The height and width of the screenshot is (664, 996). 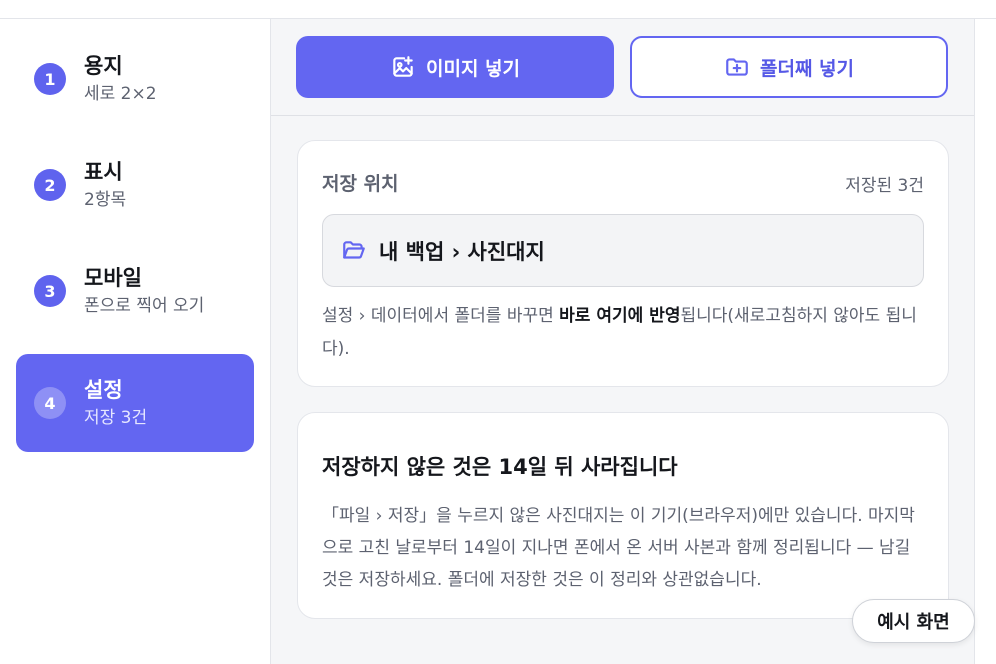 I want to click on insert-image-label: 이미지 넣기, so click(x=472, y=68).